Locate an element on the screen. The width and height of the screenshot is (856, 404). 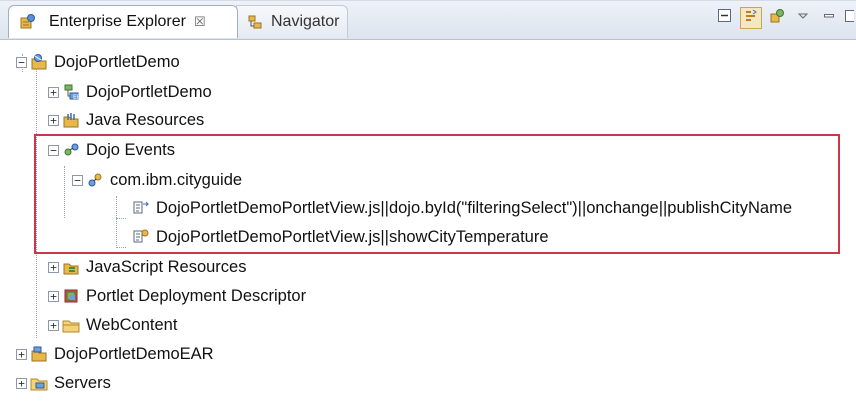
tree-item-servers: + Servers is located at coordinates (63, 383).